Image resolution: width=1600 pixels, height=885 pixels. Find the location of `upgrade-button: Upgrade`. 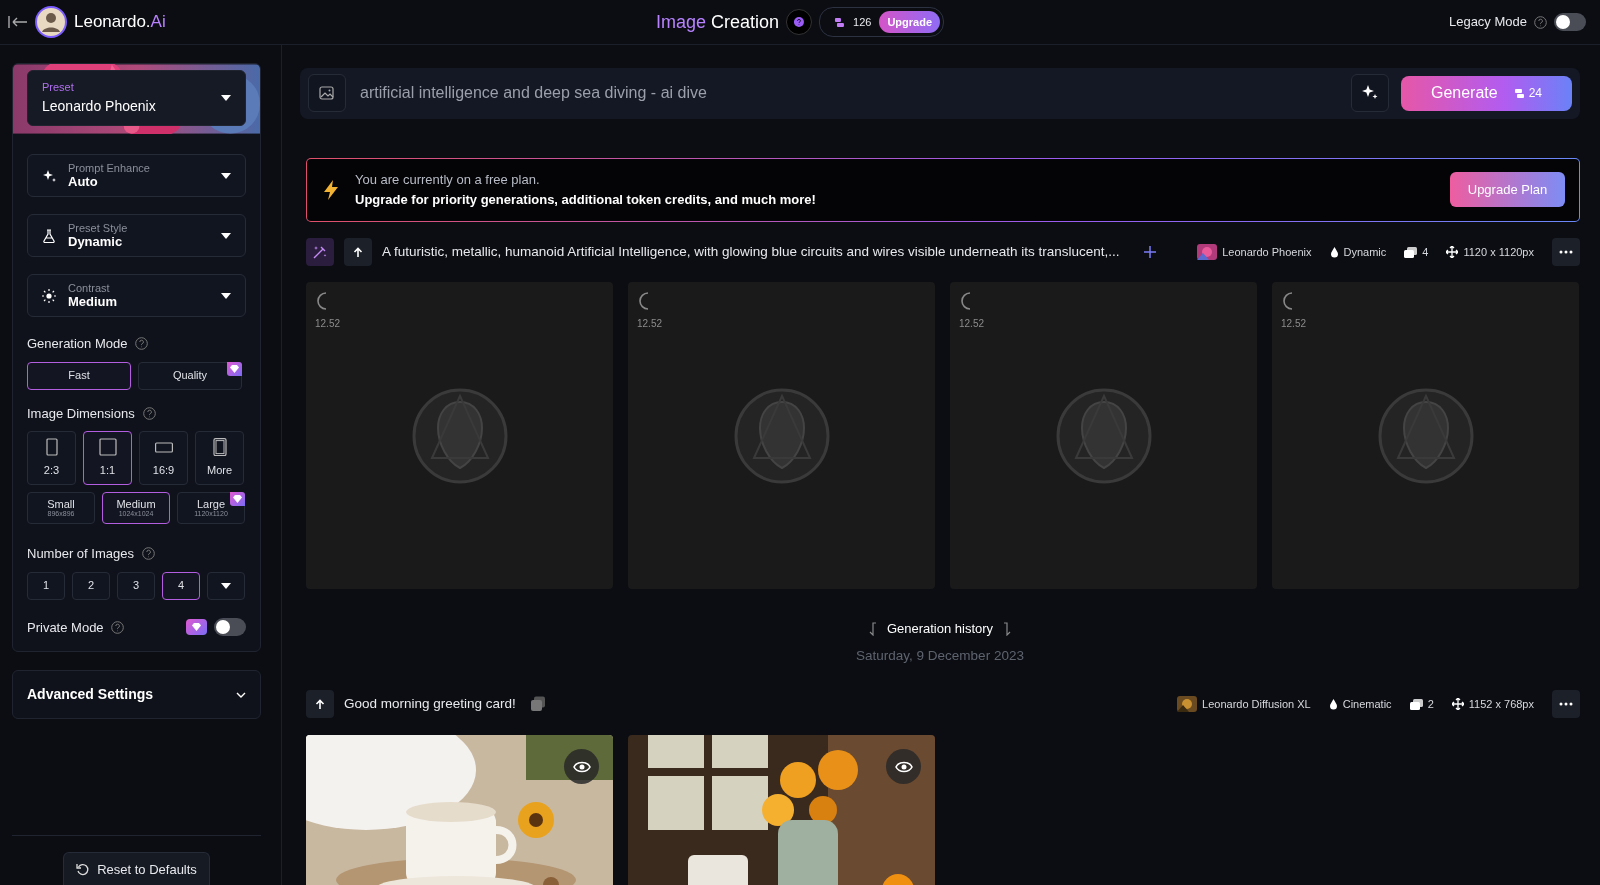

upgrade-button: Upgrade is located at coordinates (910, 22).